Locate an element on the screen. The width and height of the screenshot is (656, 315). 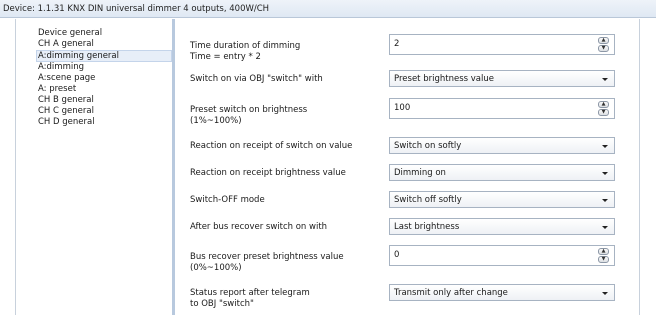
select-value: Switch on softly is located at coordinates (428, 146).